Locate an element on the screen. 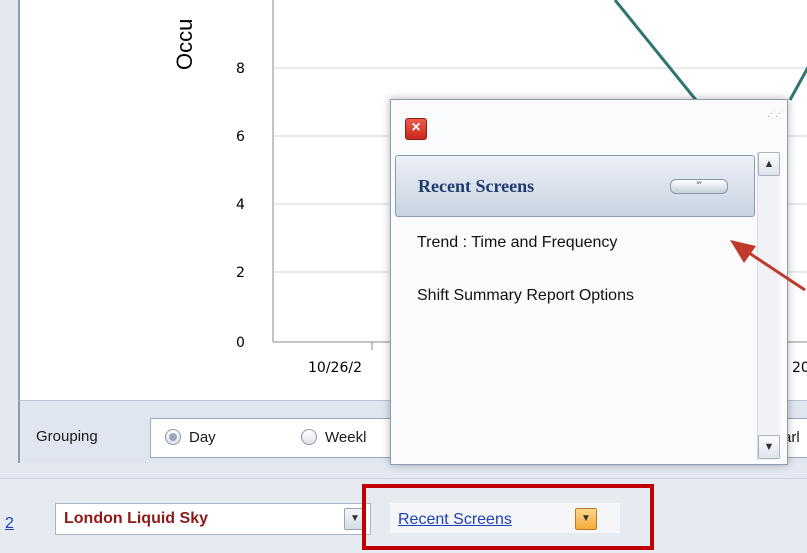 The width and height of the screenshot is (807, 553). radio-weekly-label: Weekl is located at coordinates (346, 437).